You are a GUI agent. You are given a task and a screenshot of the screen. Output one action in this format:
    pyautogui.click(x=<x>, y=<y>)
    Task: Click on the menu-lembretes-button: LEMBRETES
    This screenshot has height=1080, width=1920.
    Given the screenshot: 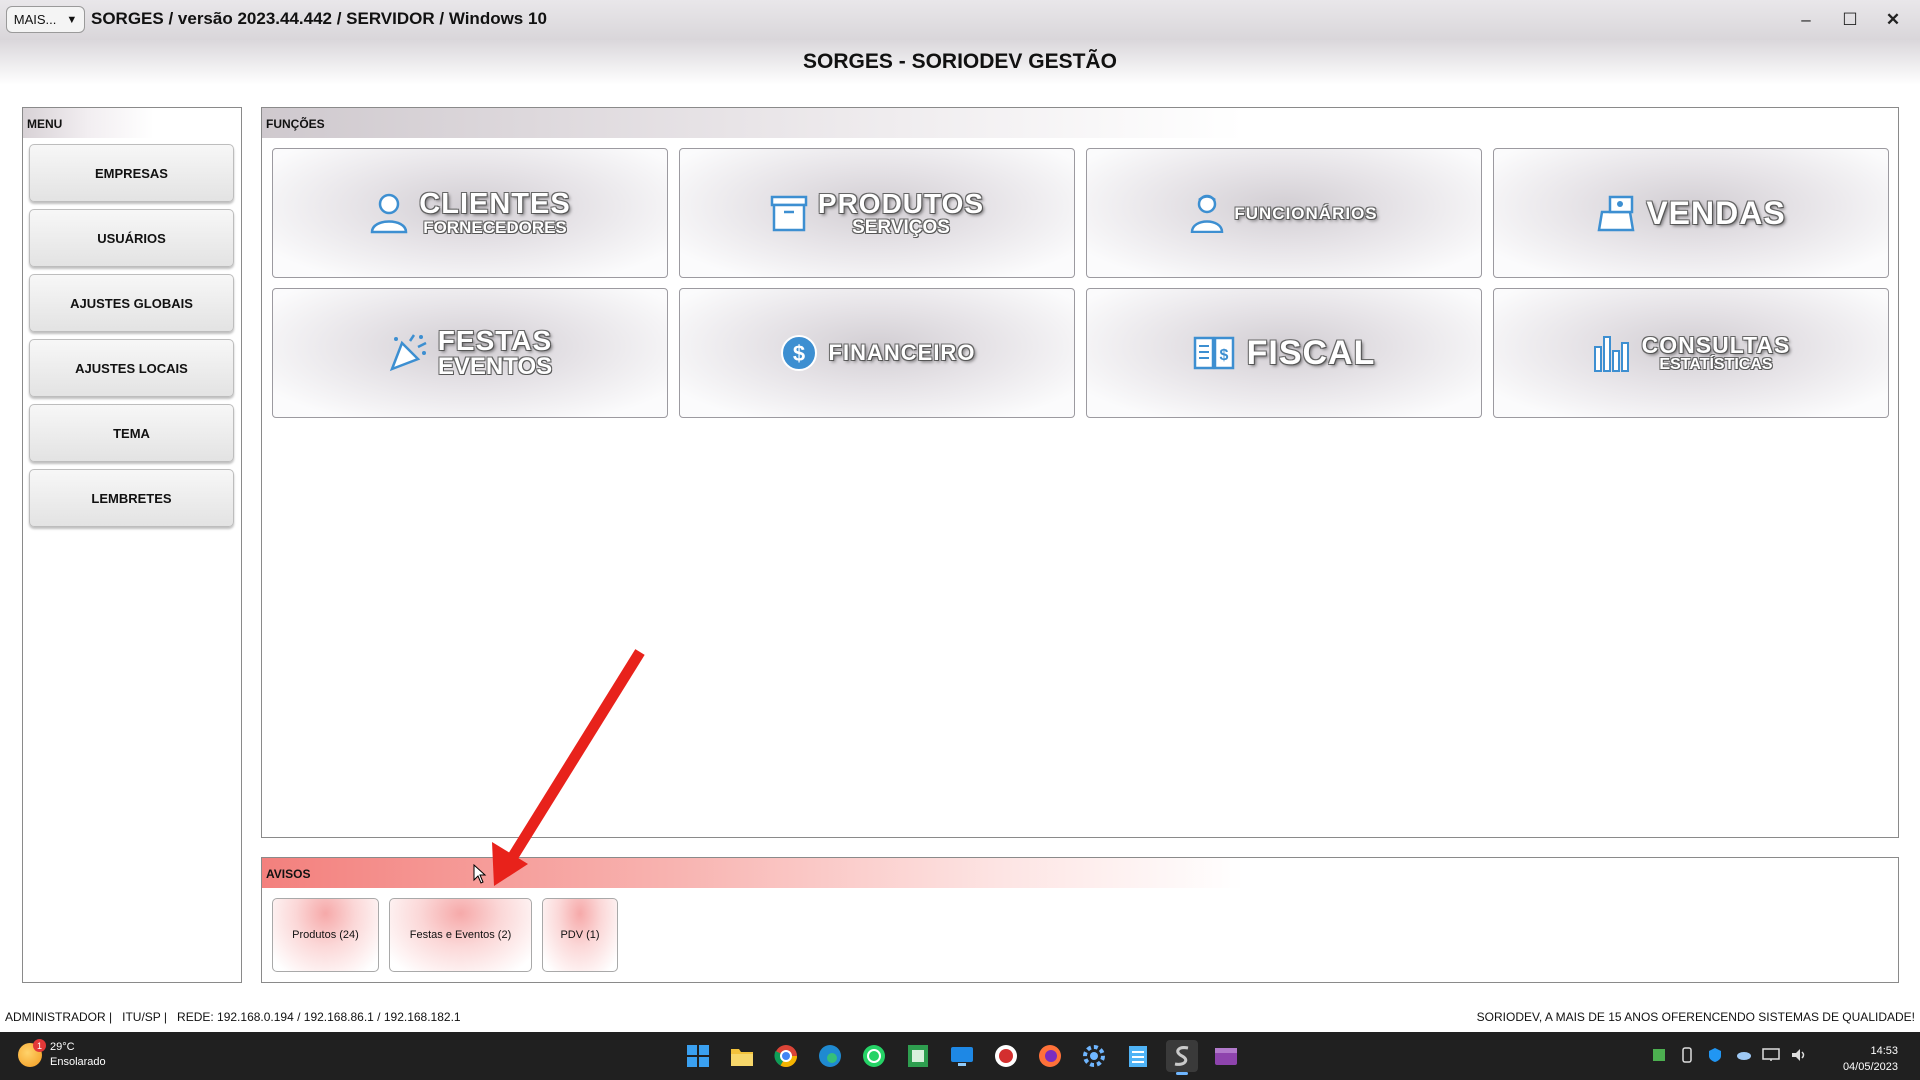 What is the action you would take?
    pyautogui.click(x=131, y=498)
    